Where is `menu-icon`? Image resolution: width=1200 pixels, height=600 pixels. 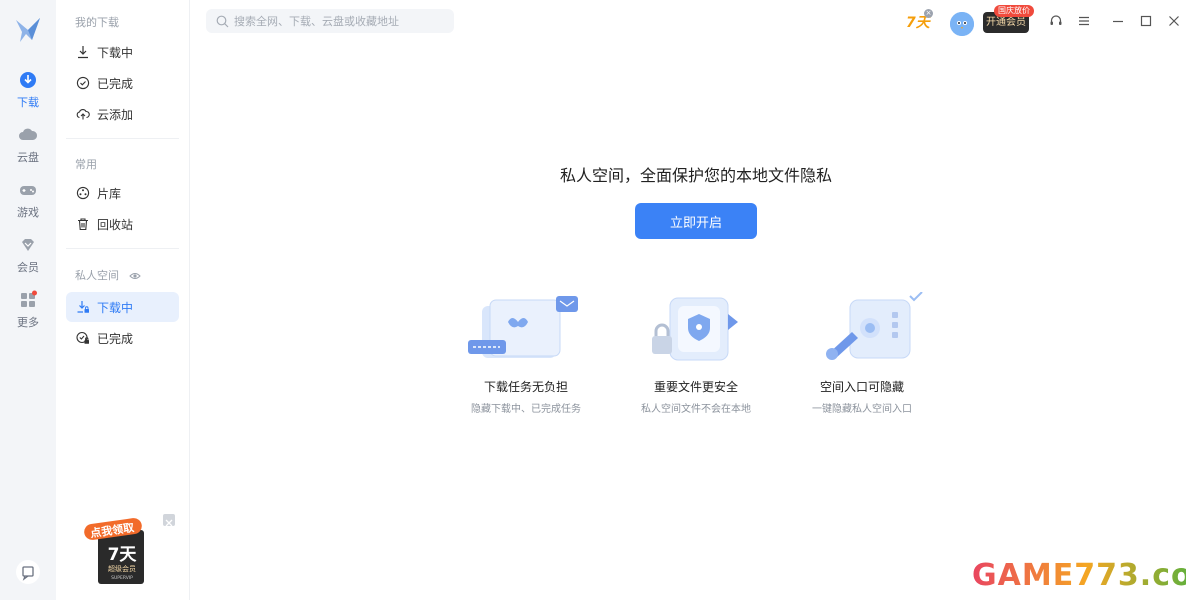 menu-icon is located at coordinates (1084, 21).